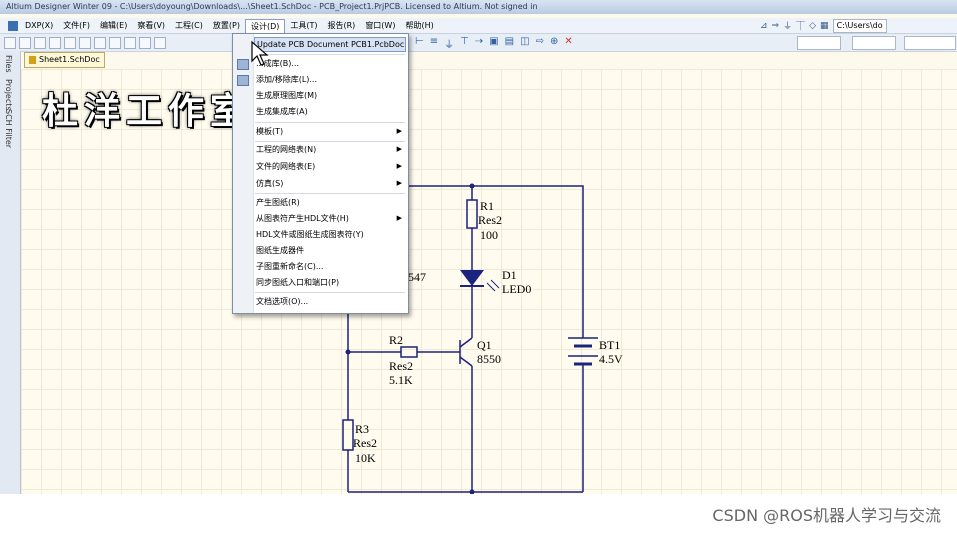  I want to click on resistor-r1-symbol, so click(472, 214).